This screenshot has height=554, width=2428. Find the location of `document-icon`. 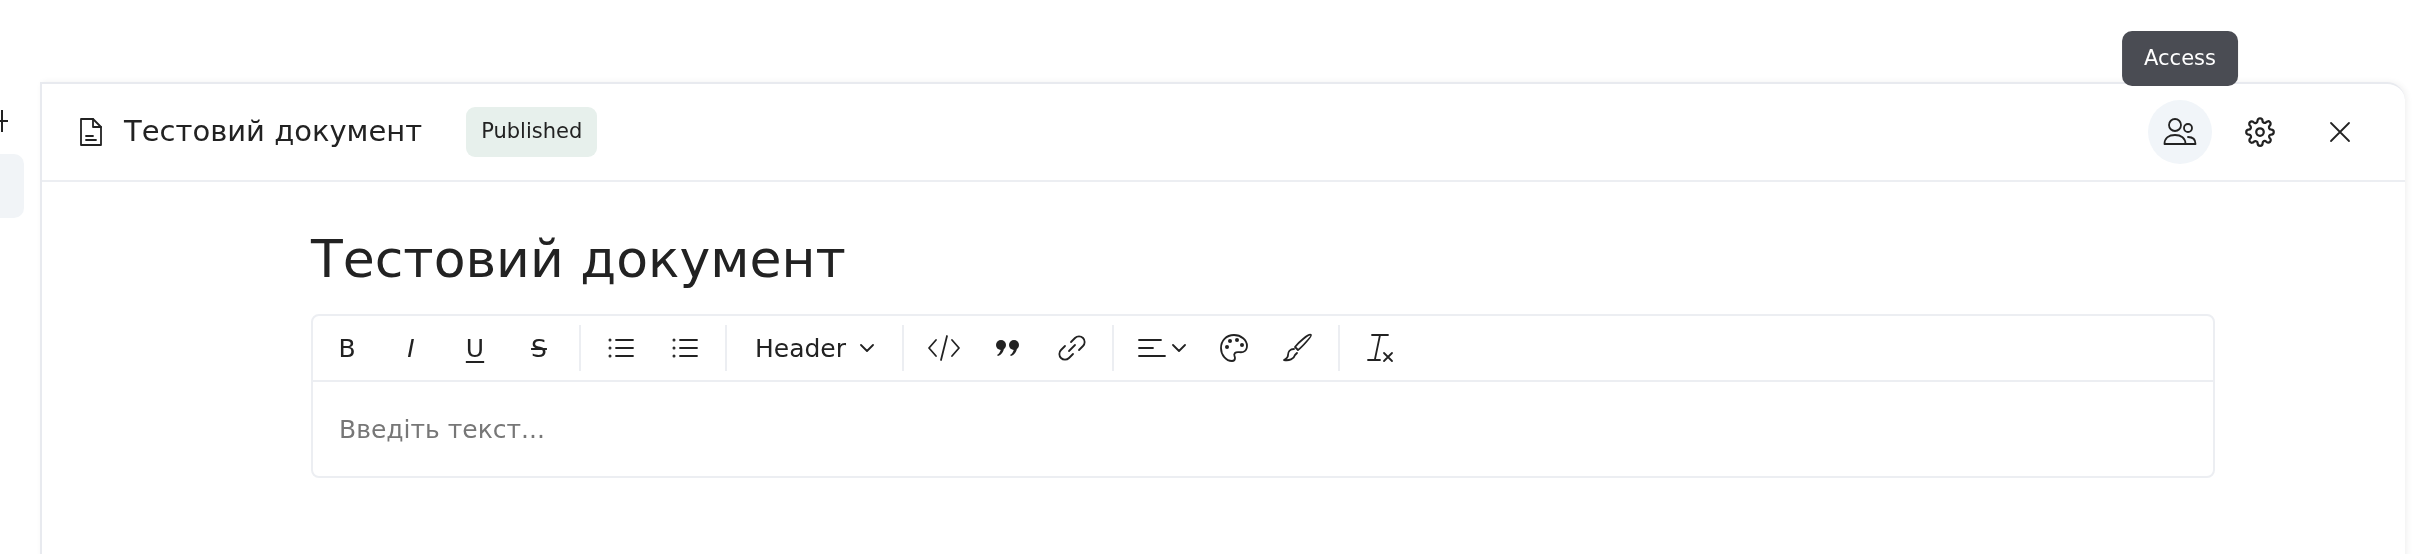

document-icon is located at coordinates (91, 132).